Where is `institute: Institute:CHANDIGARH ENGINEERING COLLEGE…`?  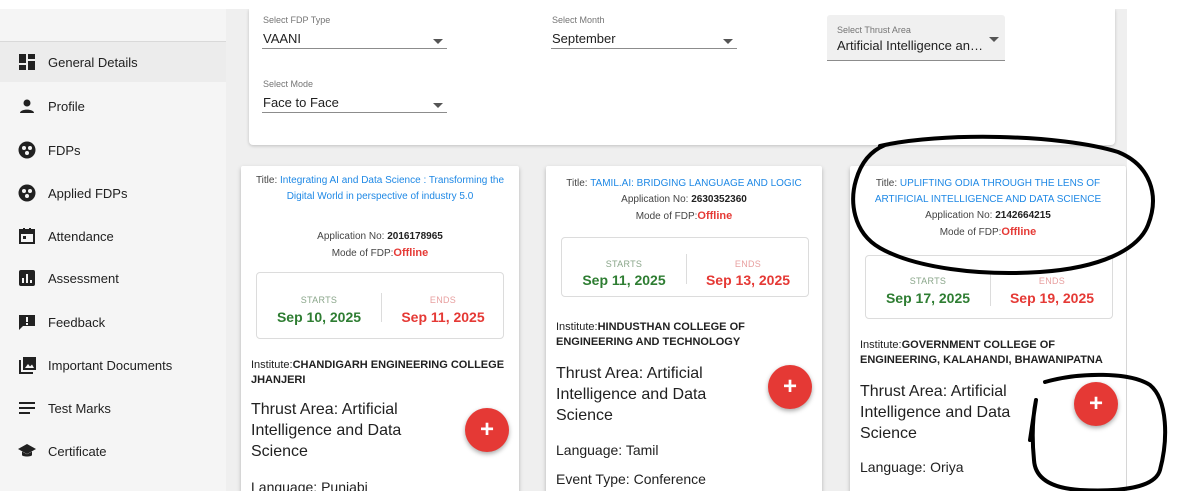 institute: Institute:CHANDIGARH ENGINEERING COLLEGE… is located at coordinates (382, 373).